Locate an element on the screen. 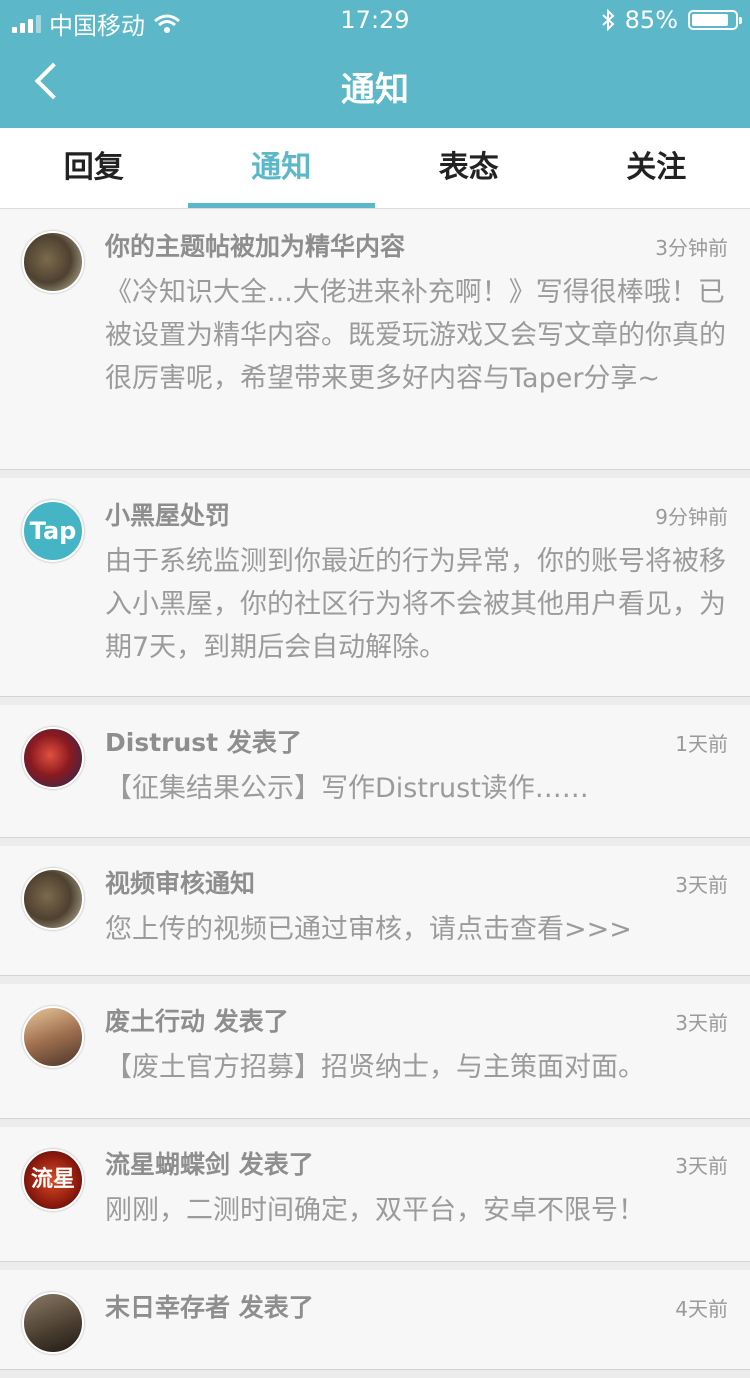 This screenshot has width=750, height=1378. notification-title: Distrust 发表了 is located at coordinates (203, 741).